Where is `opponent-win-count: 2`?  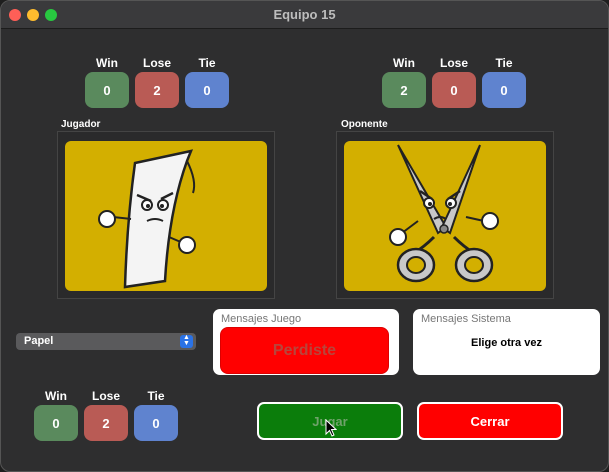
opponent-win-count: 2 is located at coordinates (404, 90).